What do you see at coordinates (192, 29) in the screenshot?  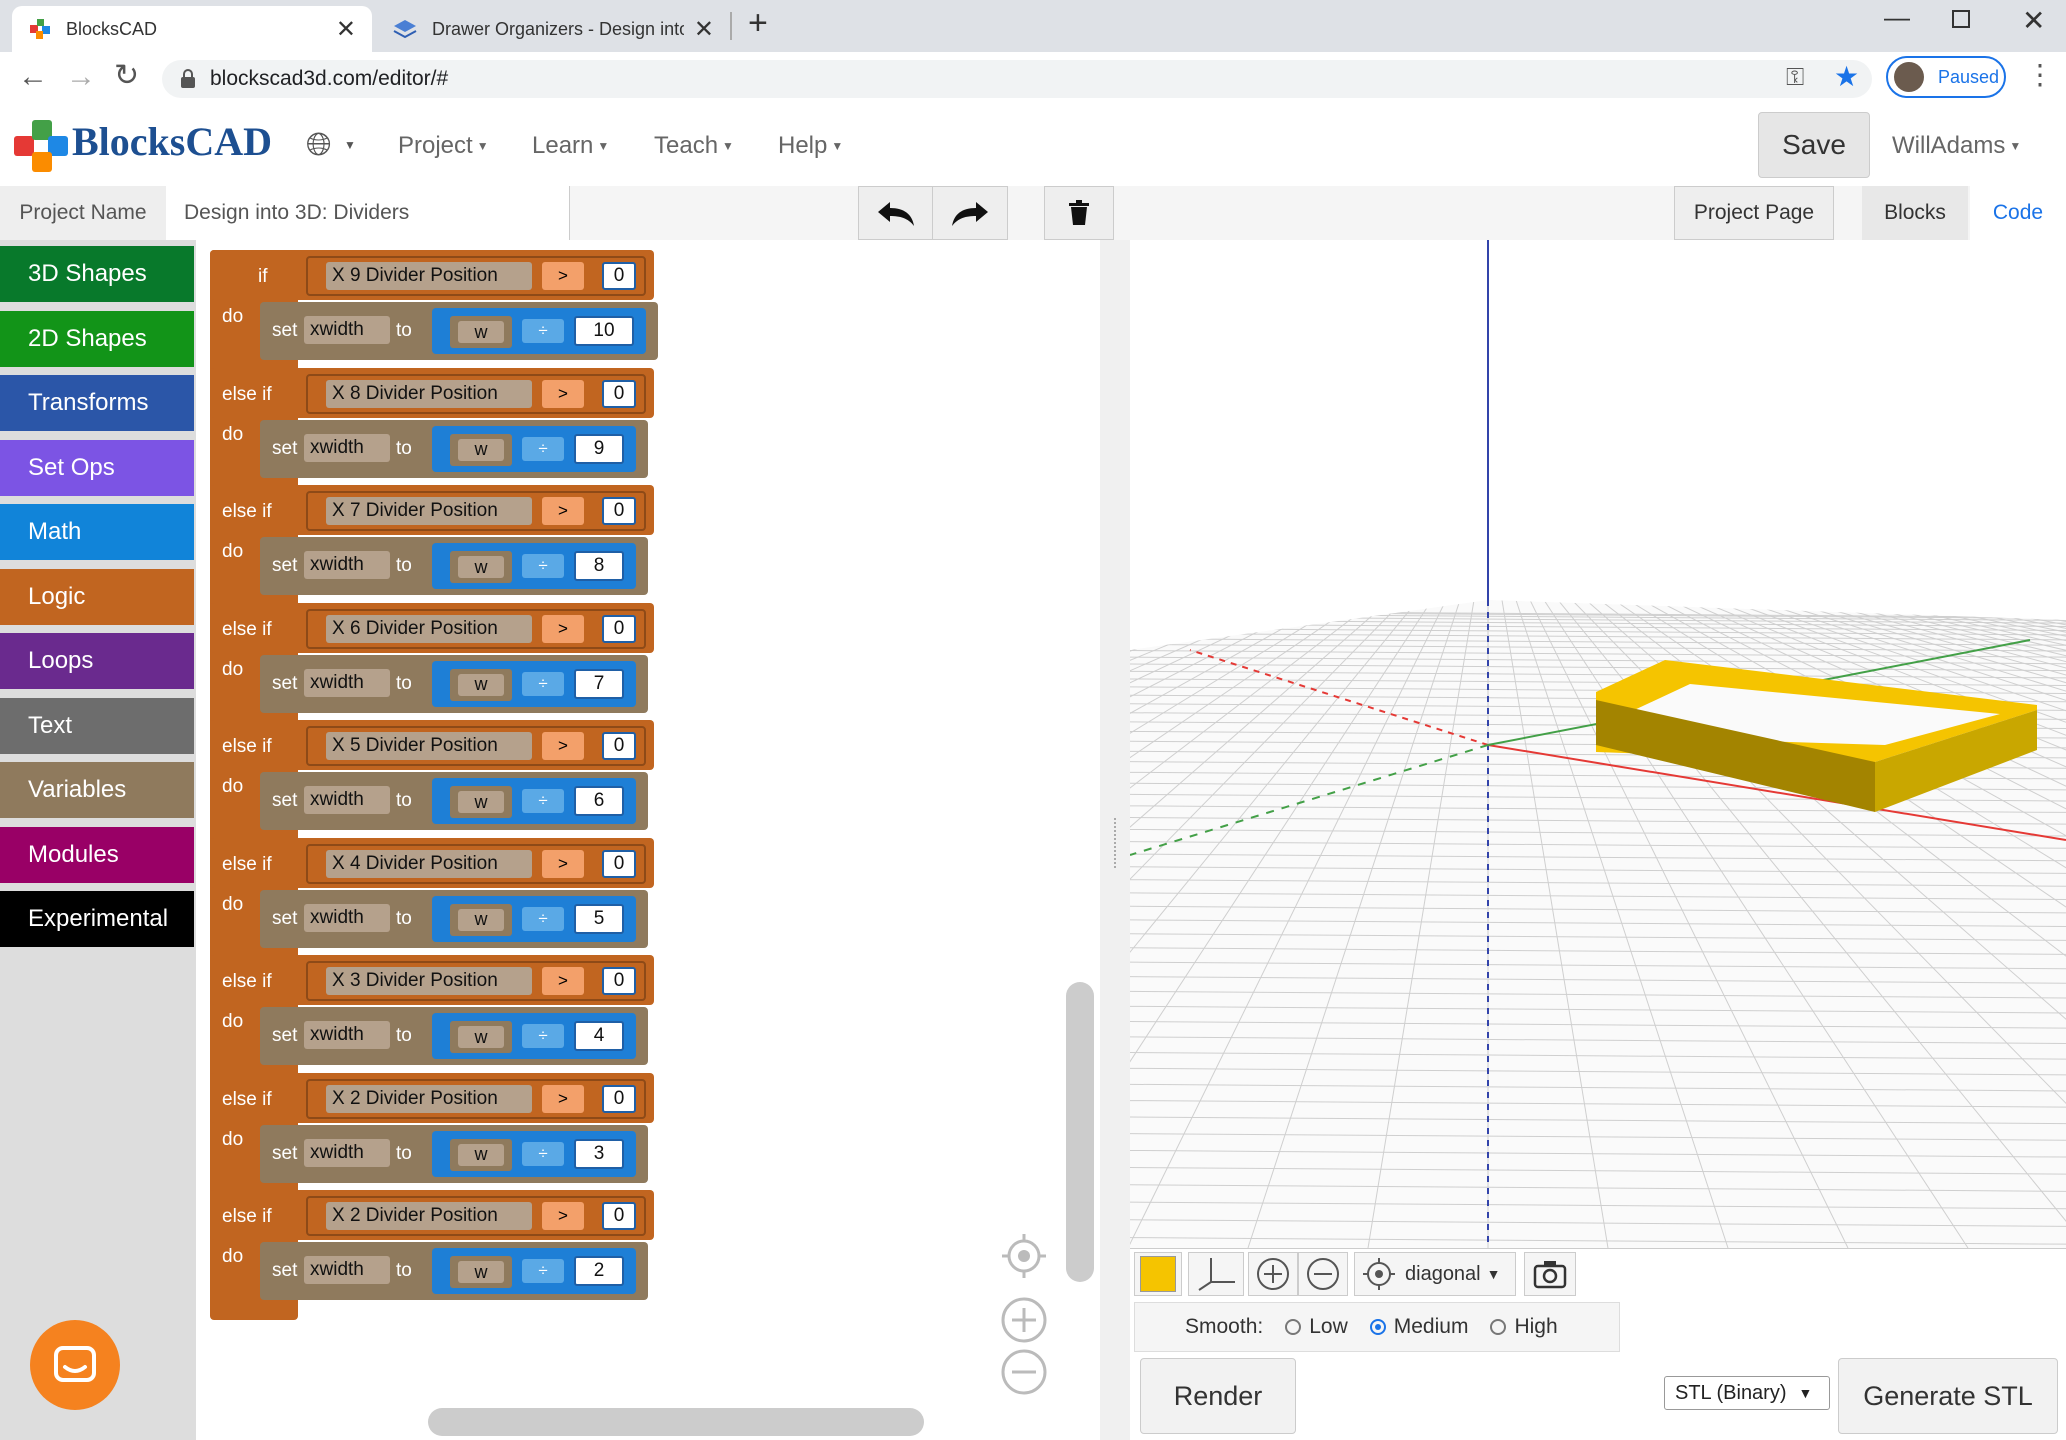 I see `browser-tab-blockscad: BlocksCAD ✕` at bounding box center [192, 29].